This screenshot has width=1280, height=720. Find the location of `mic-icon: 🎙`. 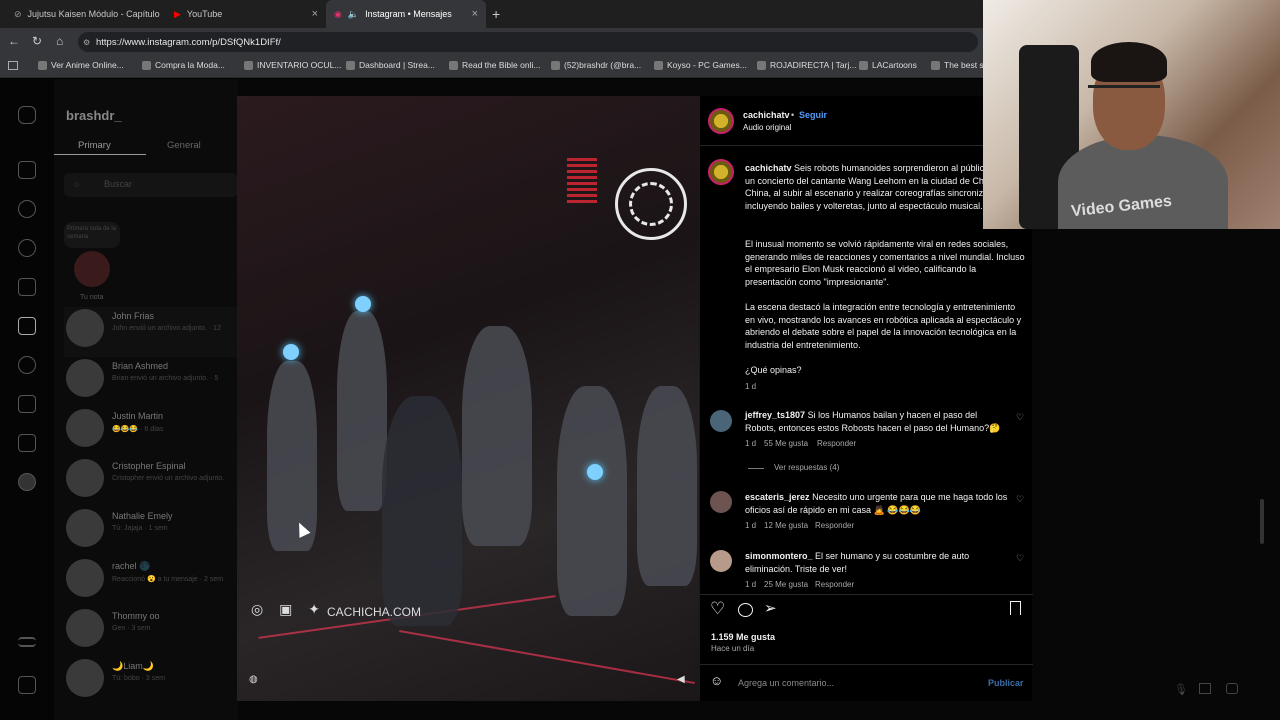

mic-icon: 🎙 is located at coordinates (1181, 689).